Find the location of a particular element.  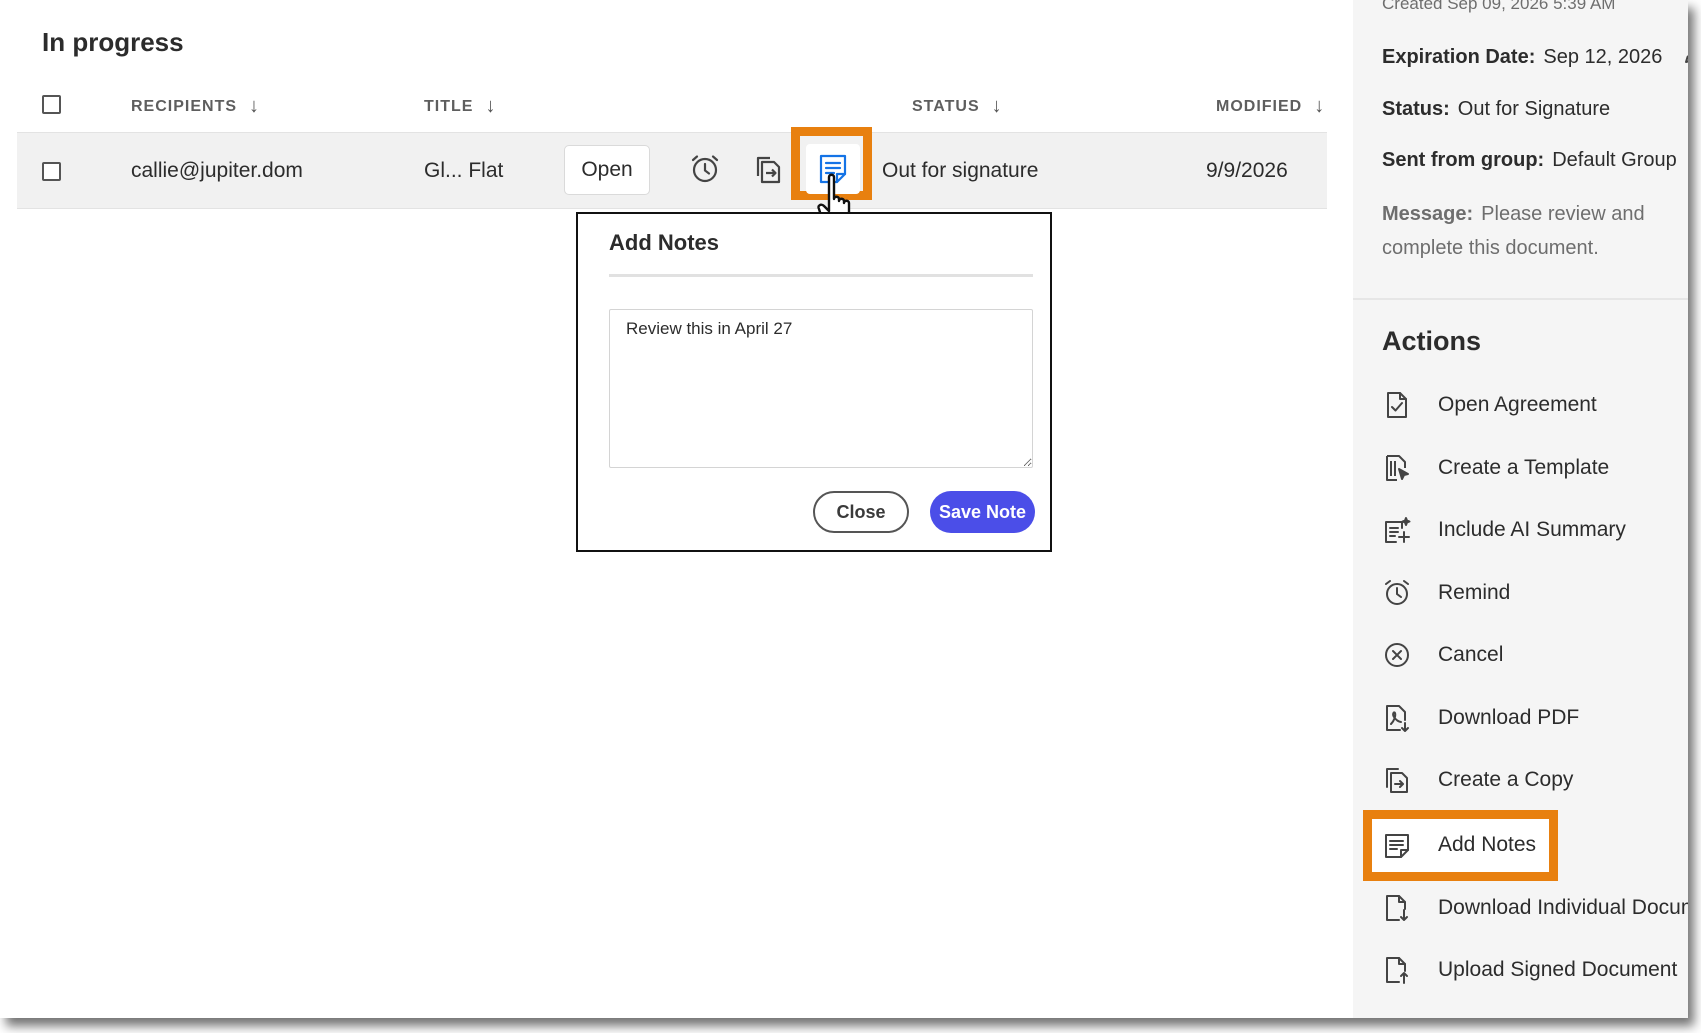

action-label: Create a Copy is located at coordinates (1506, 779).